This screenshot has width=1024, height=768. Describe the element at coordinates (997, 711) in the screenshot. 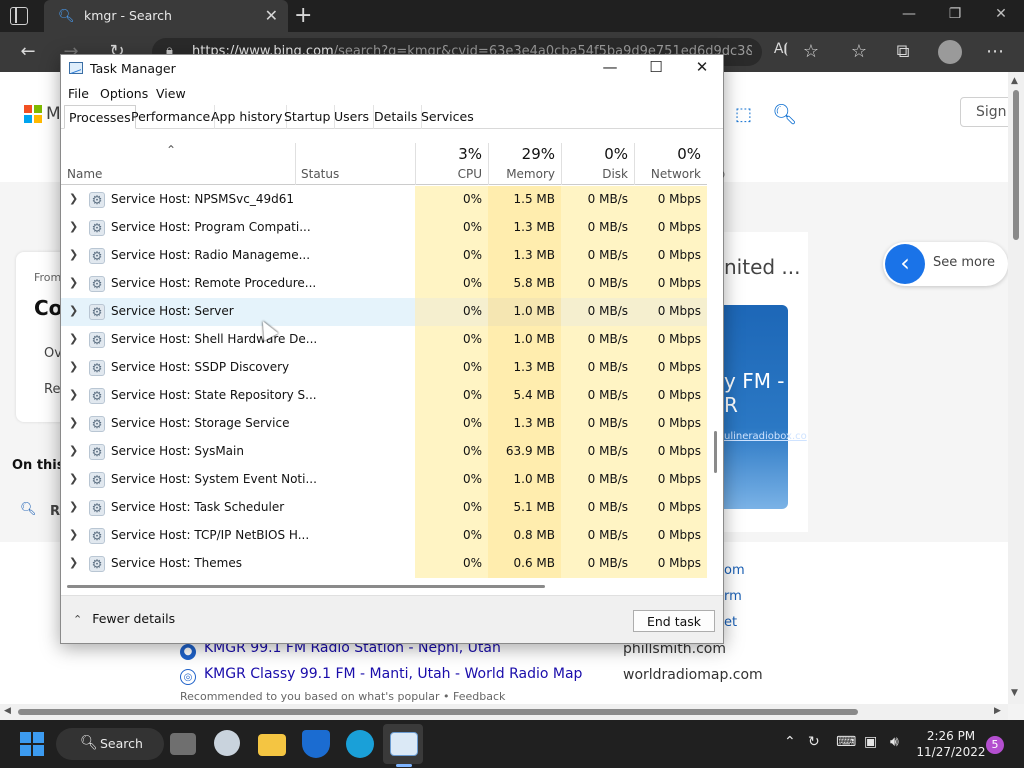

I see `scroll-right-icon: ▶` at that location.